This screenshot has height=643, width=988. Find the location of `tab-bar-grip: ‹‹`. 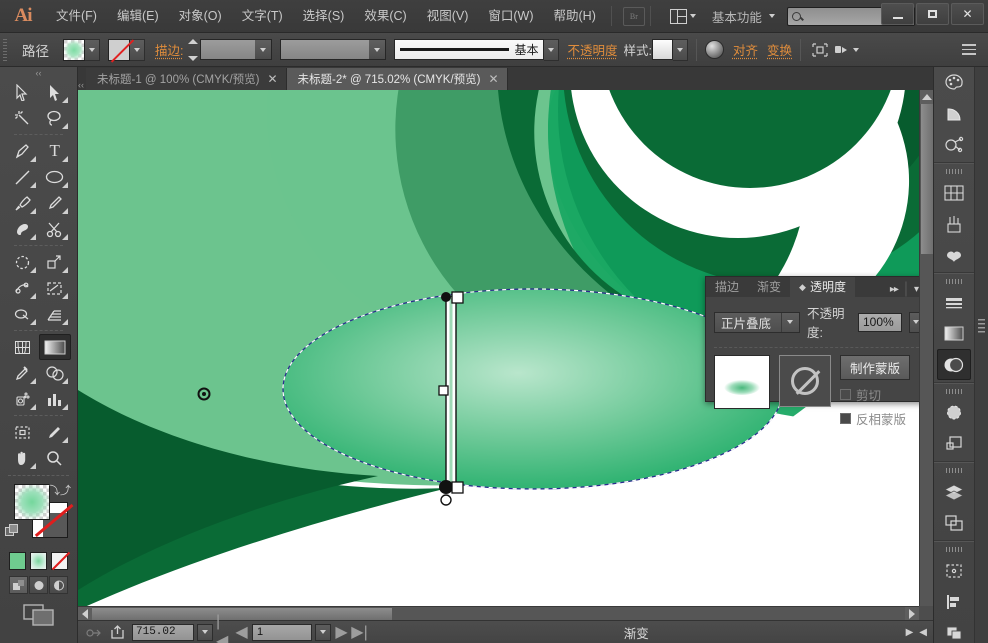

tab-bar-grip: ‹‹ is located at coordinates (82, 85).